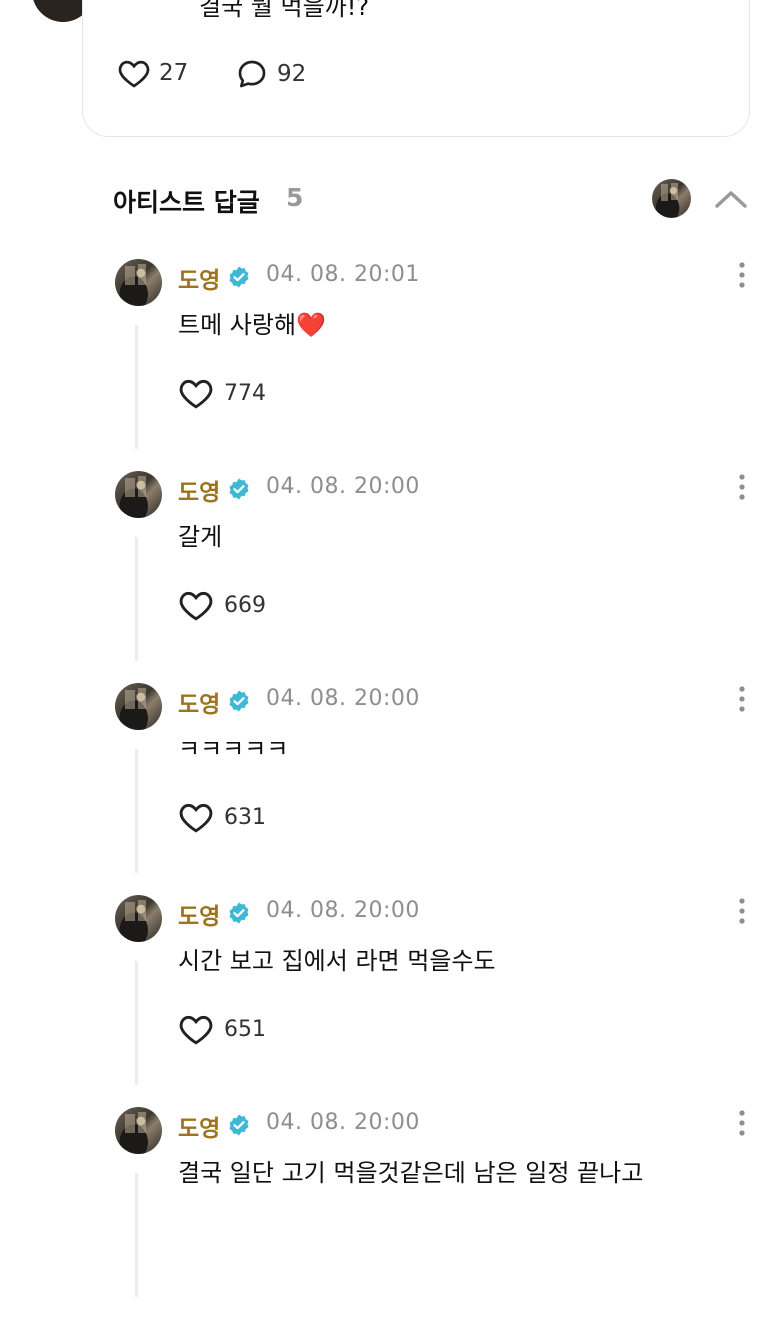  I want to click on reply-like-count: 651, so click(245, 1029).